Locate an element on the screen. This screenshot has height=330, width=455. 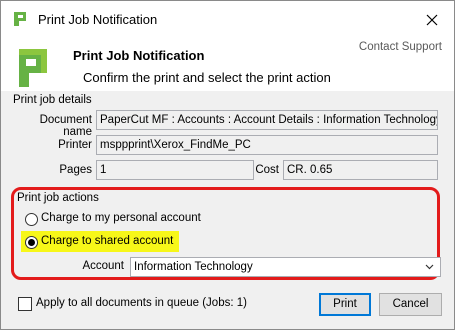
contact-support-link: Contact Support is located at coordinates (400, 47).